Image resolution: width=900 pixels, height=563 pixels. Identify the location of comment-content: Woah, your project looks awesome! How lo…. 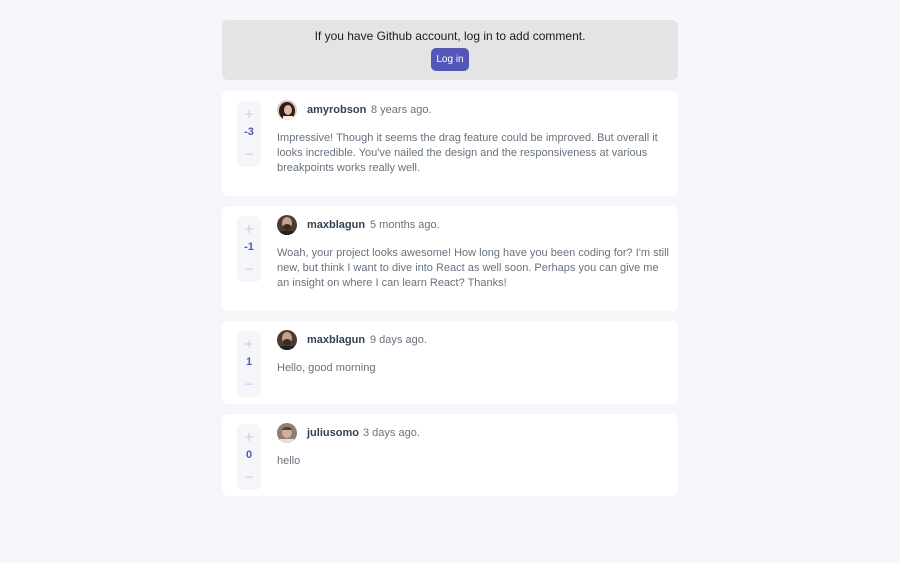
(473, 268).